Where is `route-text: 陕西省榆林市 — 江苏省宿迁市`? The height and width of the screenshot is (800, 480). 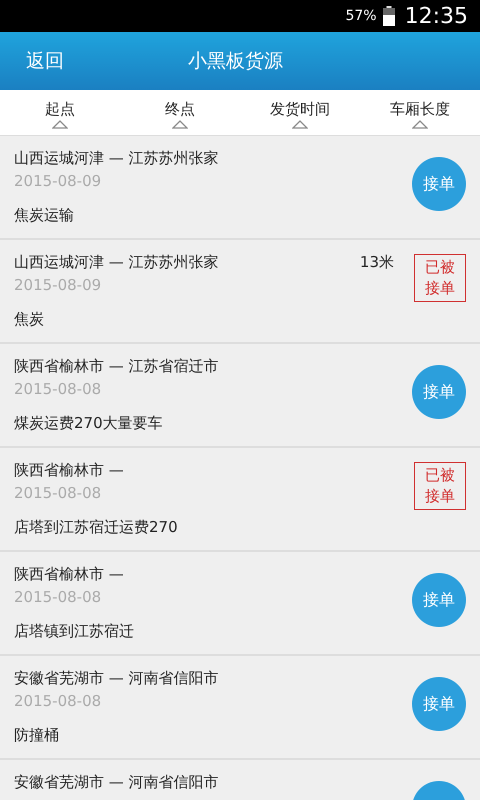 route-text: 陕西省榆林市 — 江苏省宿迁市 is located at coordinates (116, 366).